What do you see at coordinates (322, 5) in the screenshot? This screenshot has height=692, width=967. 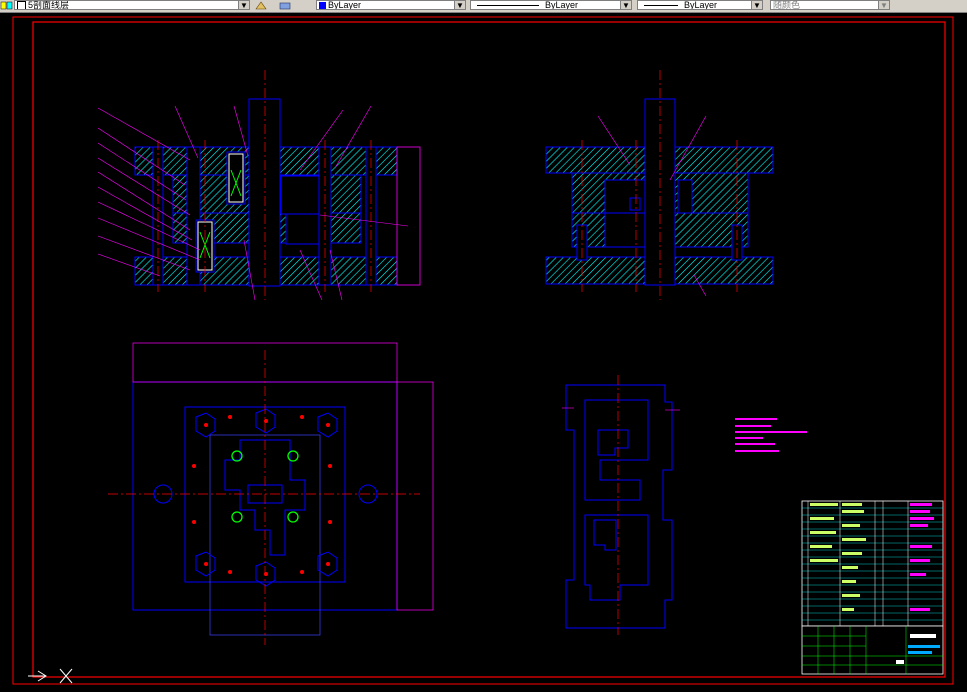 I see `color-swatch` at bounding box center [322, 5].